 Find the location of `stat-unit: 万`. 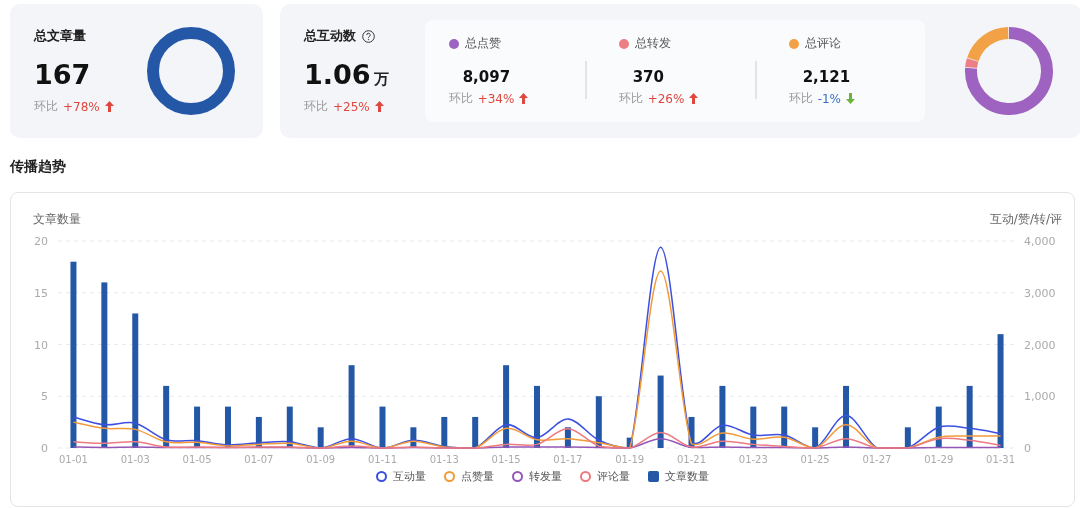

stat-unit: 万 is located at coordinates (381, 79).